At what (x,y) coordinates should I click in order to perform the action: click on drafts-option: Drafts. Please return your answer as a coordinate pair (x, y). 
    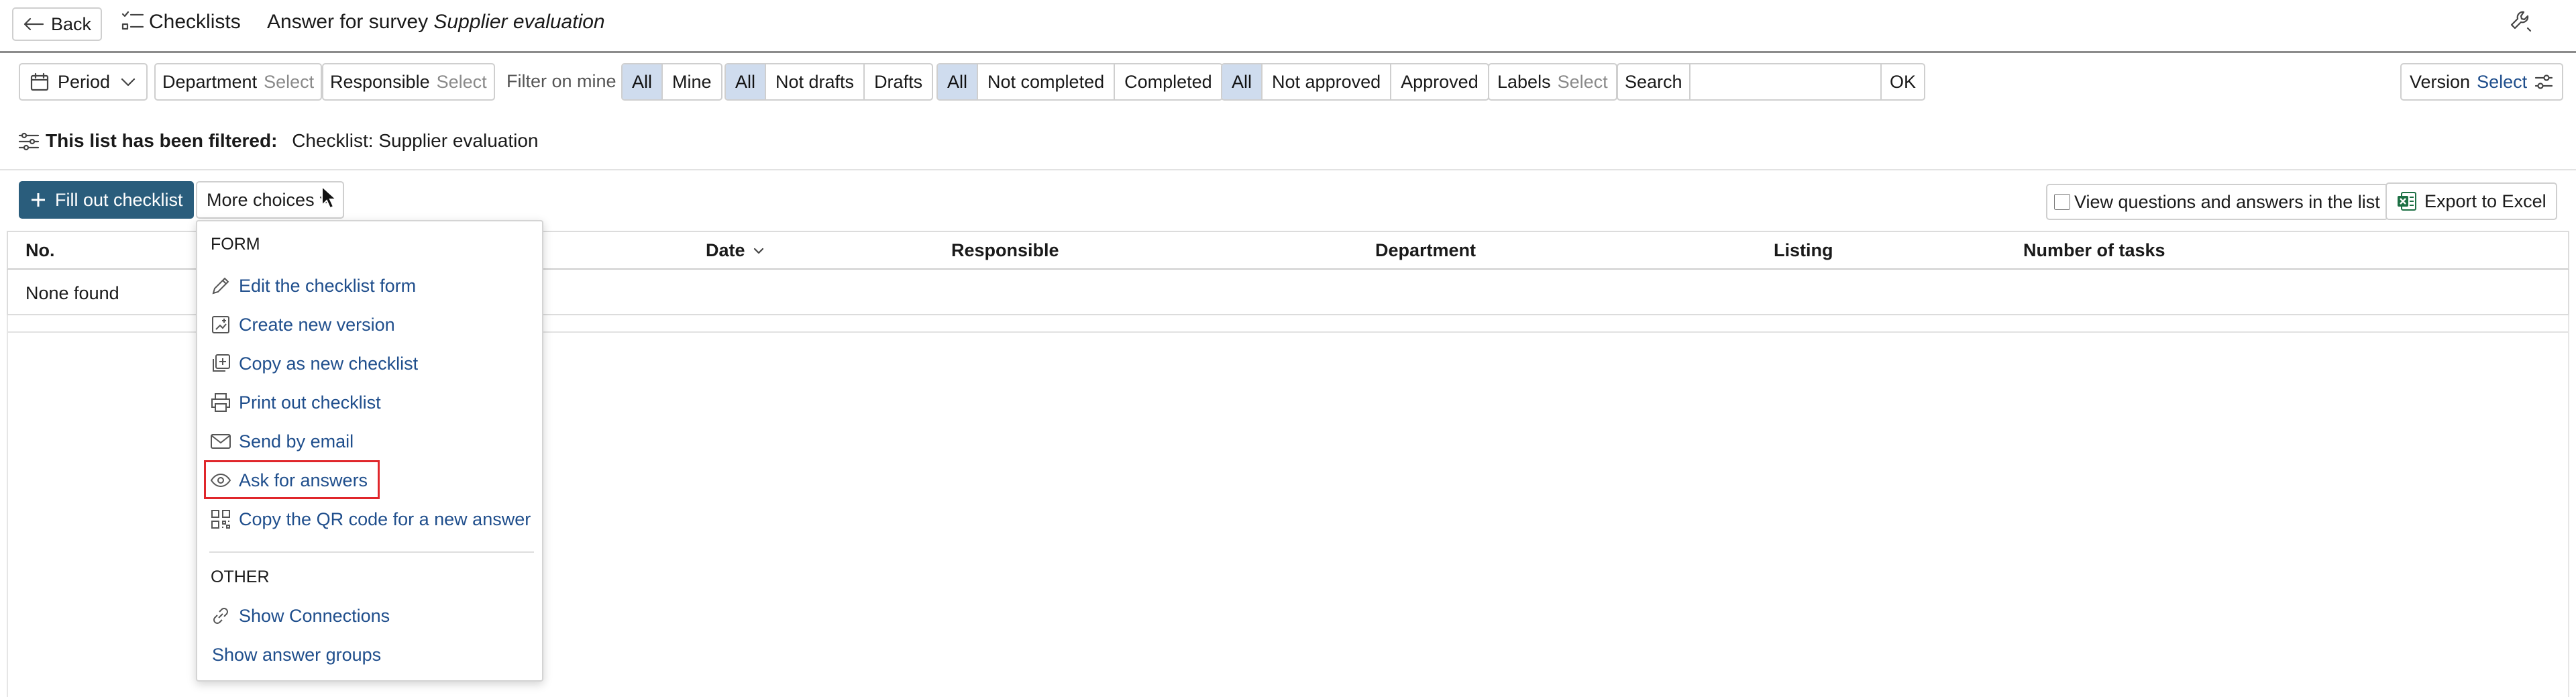
    Looking at the image, I should click on (897, 81).